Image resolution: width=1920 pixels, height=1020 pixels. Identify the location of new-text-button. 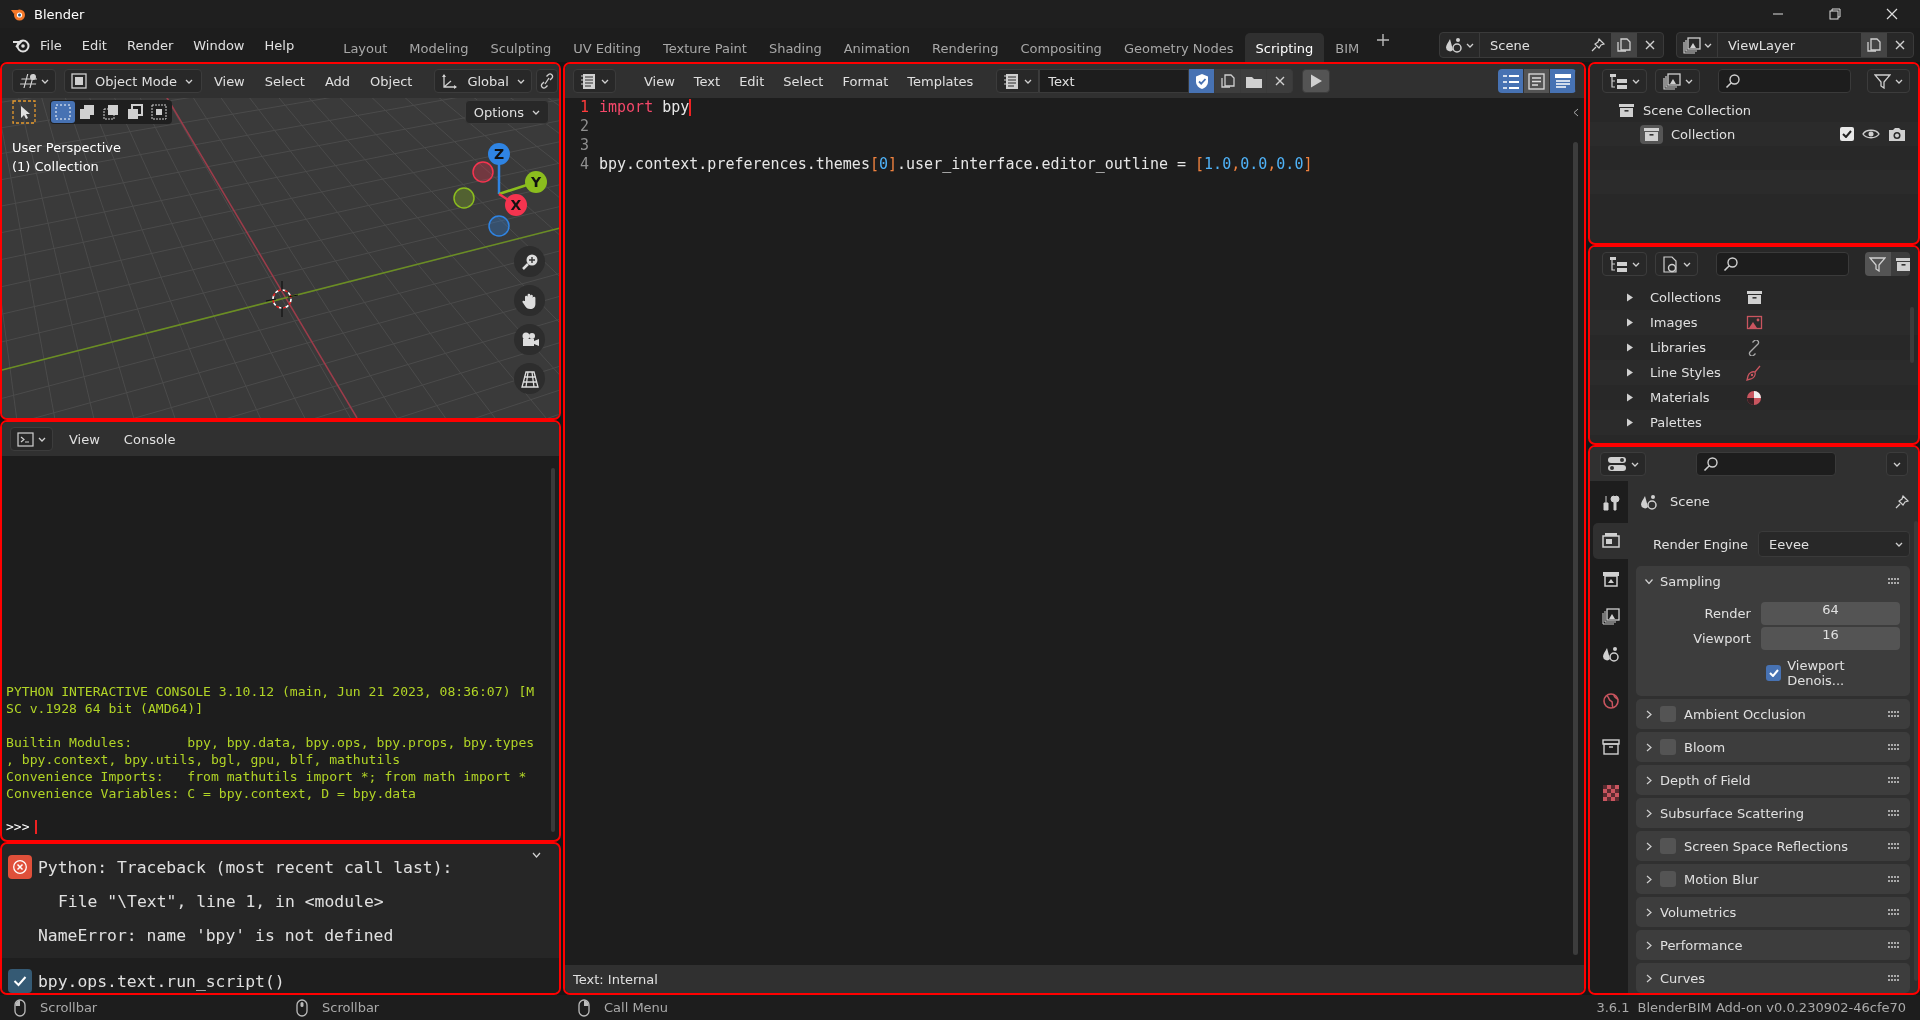
(1228, 81).